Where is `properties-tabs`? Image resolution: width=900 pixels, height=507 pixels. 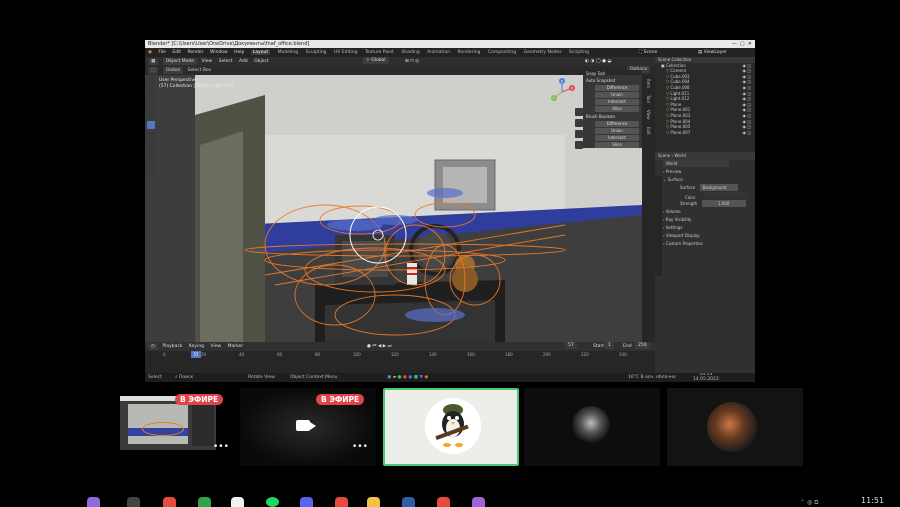 properties-tabs is located at coordinates (658, 226).